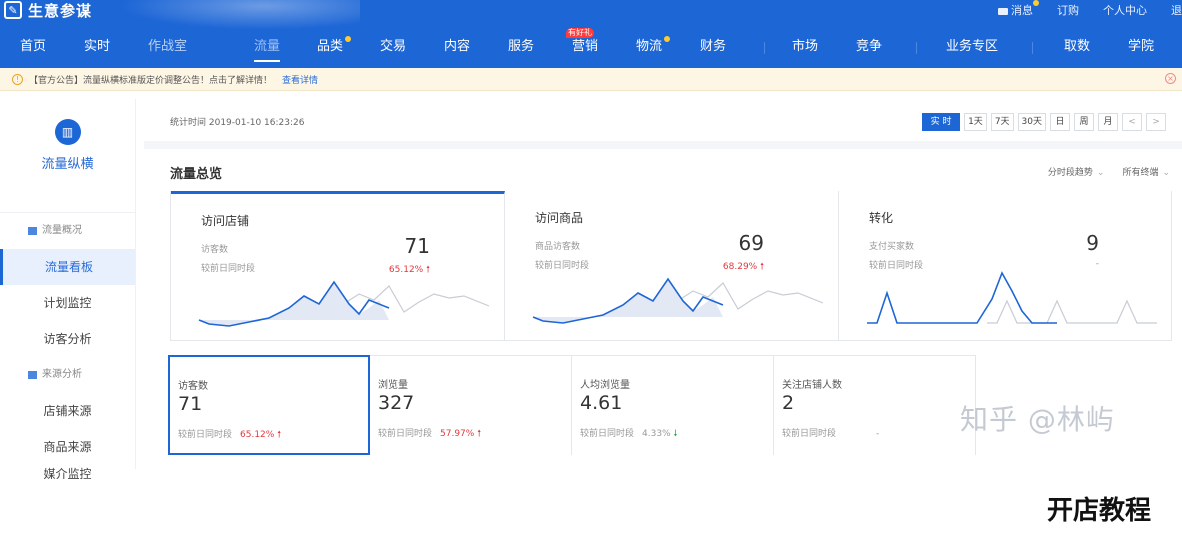  Describe the element at coordinates (672, 266) in the screenshot. I see `card-visit-product: 访问商品 商品访客数 较前日同时段 69 68.29% 🠕` at that location.